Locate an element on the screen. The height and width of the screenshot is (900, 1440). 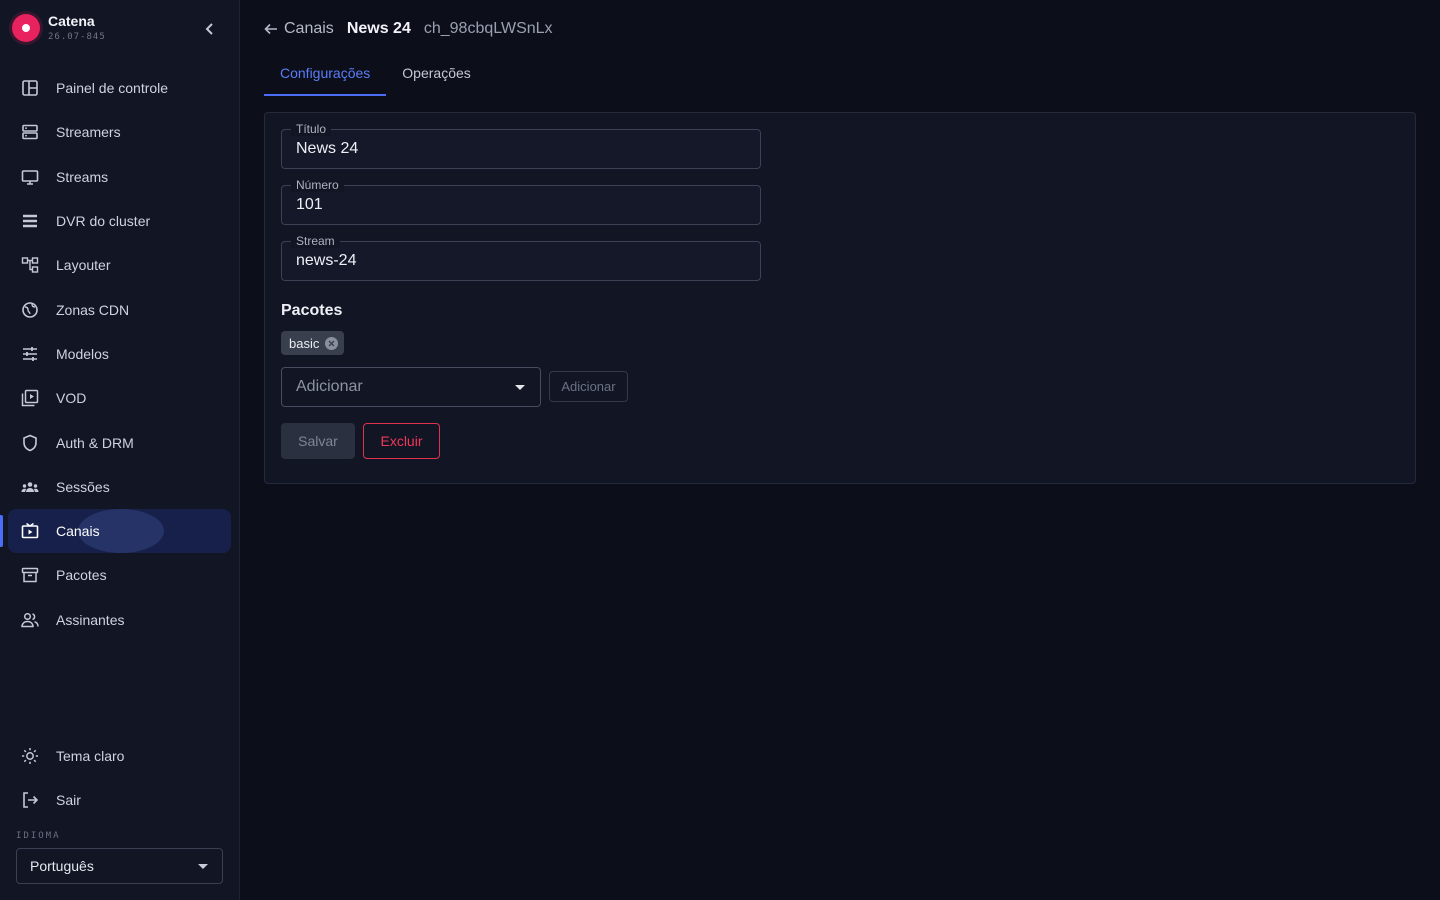
people-icon is located at coordinates (30, 620).